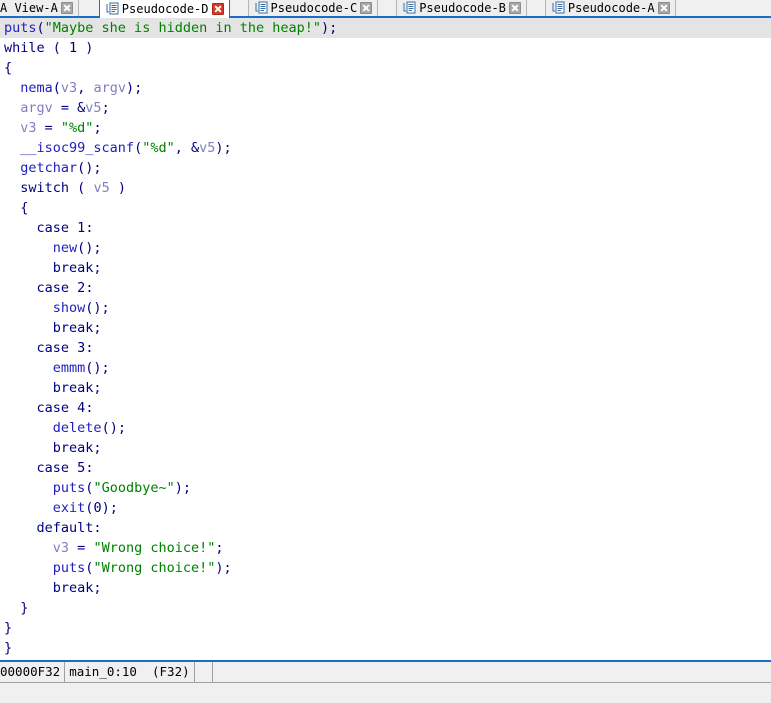  Describe the element at coordinates (385, 168) in the screenshot. I see `code-line: getchar();` at that location.